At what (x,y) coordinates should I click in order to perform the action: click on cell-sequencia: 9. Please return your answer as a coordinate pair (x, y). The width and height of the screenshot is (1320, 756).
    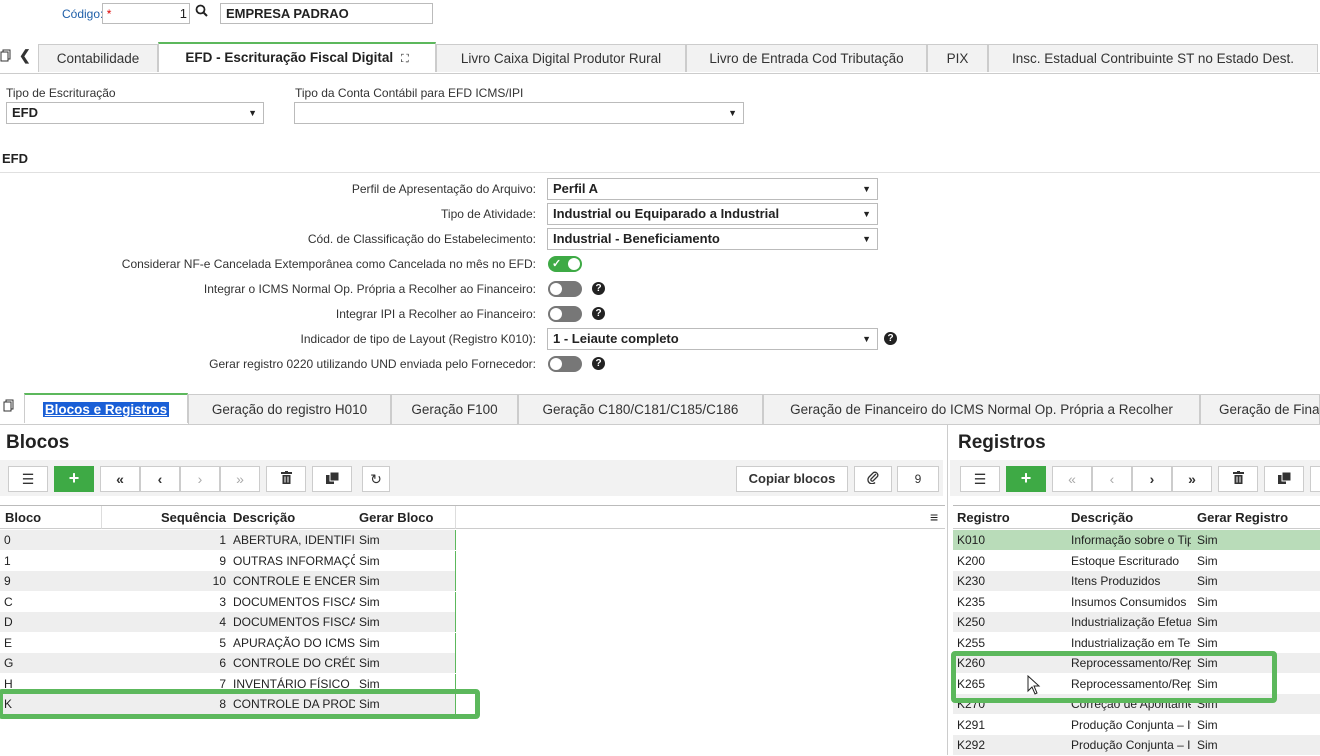
    Looking at the image, I should click on (222, 560).